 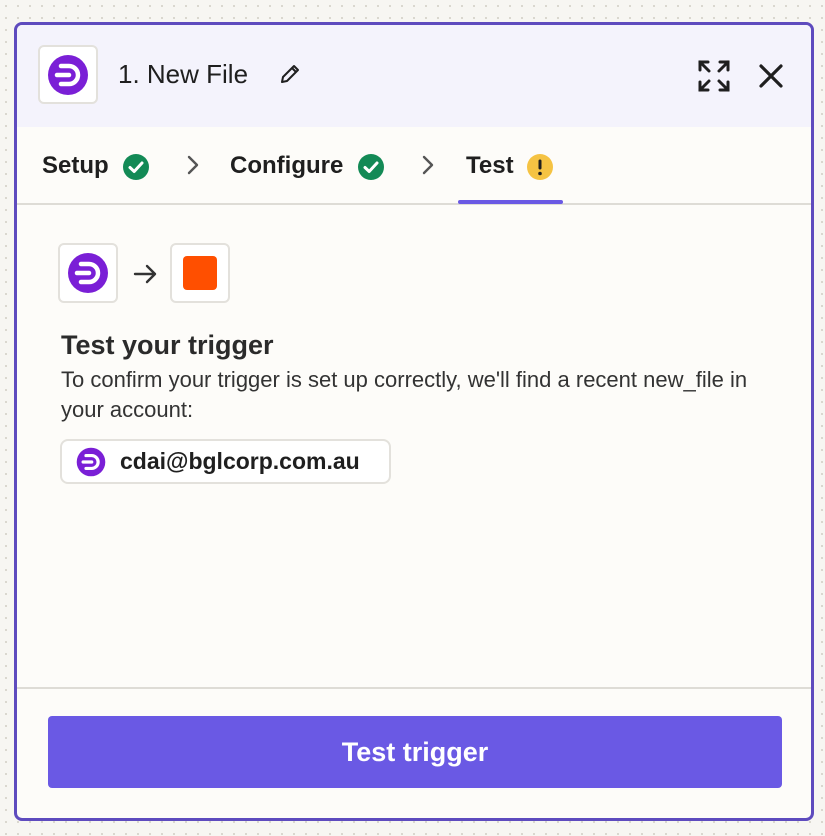 I want to click on tab-configure: Configure, so click(x=310, y=166).